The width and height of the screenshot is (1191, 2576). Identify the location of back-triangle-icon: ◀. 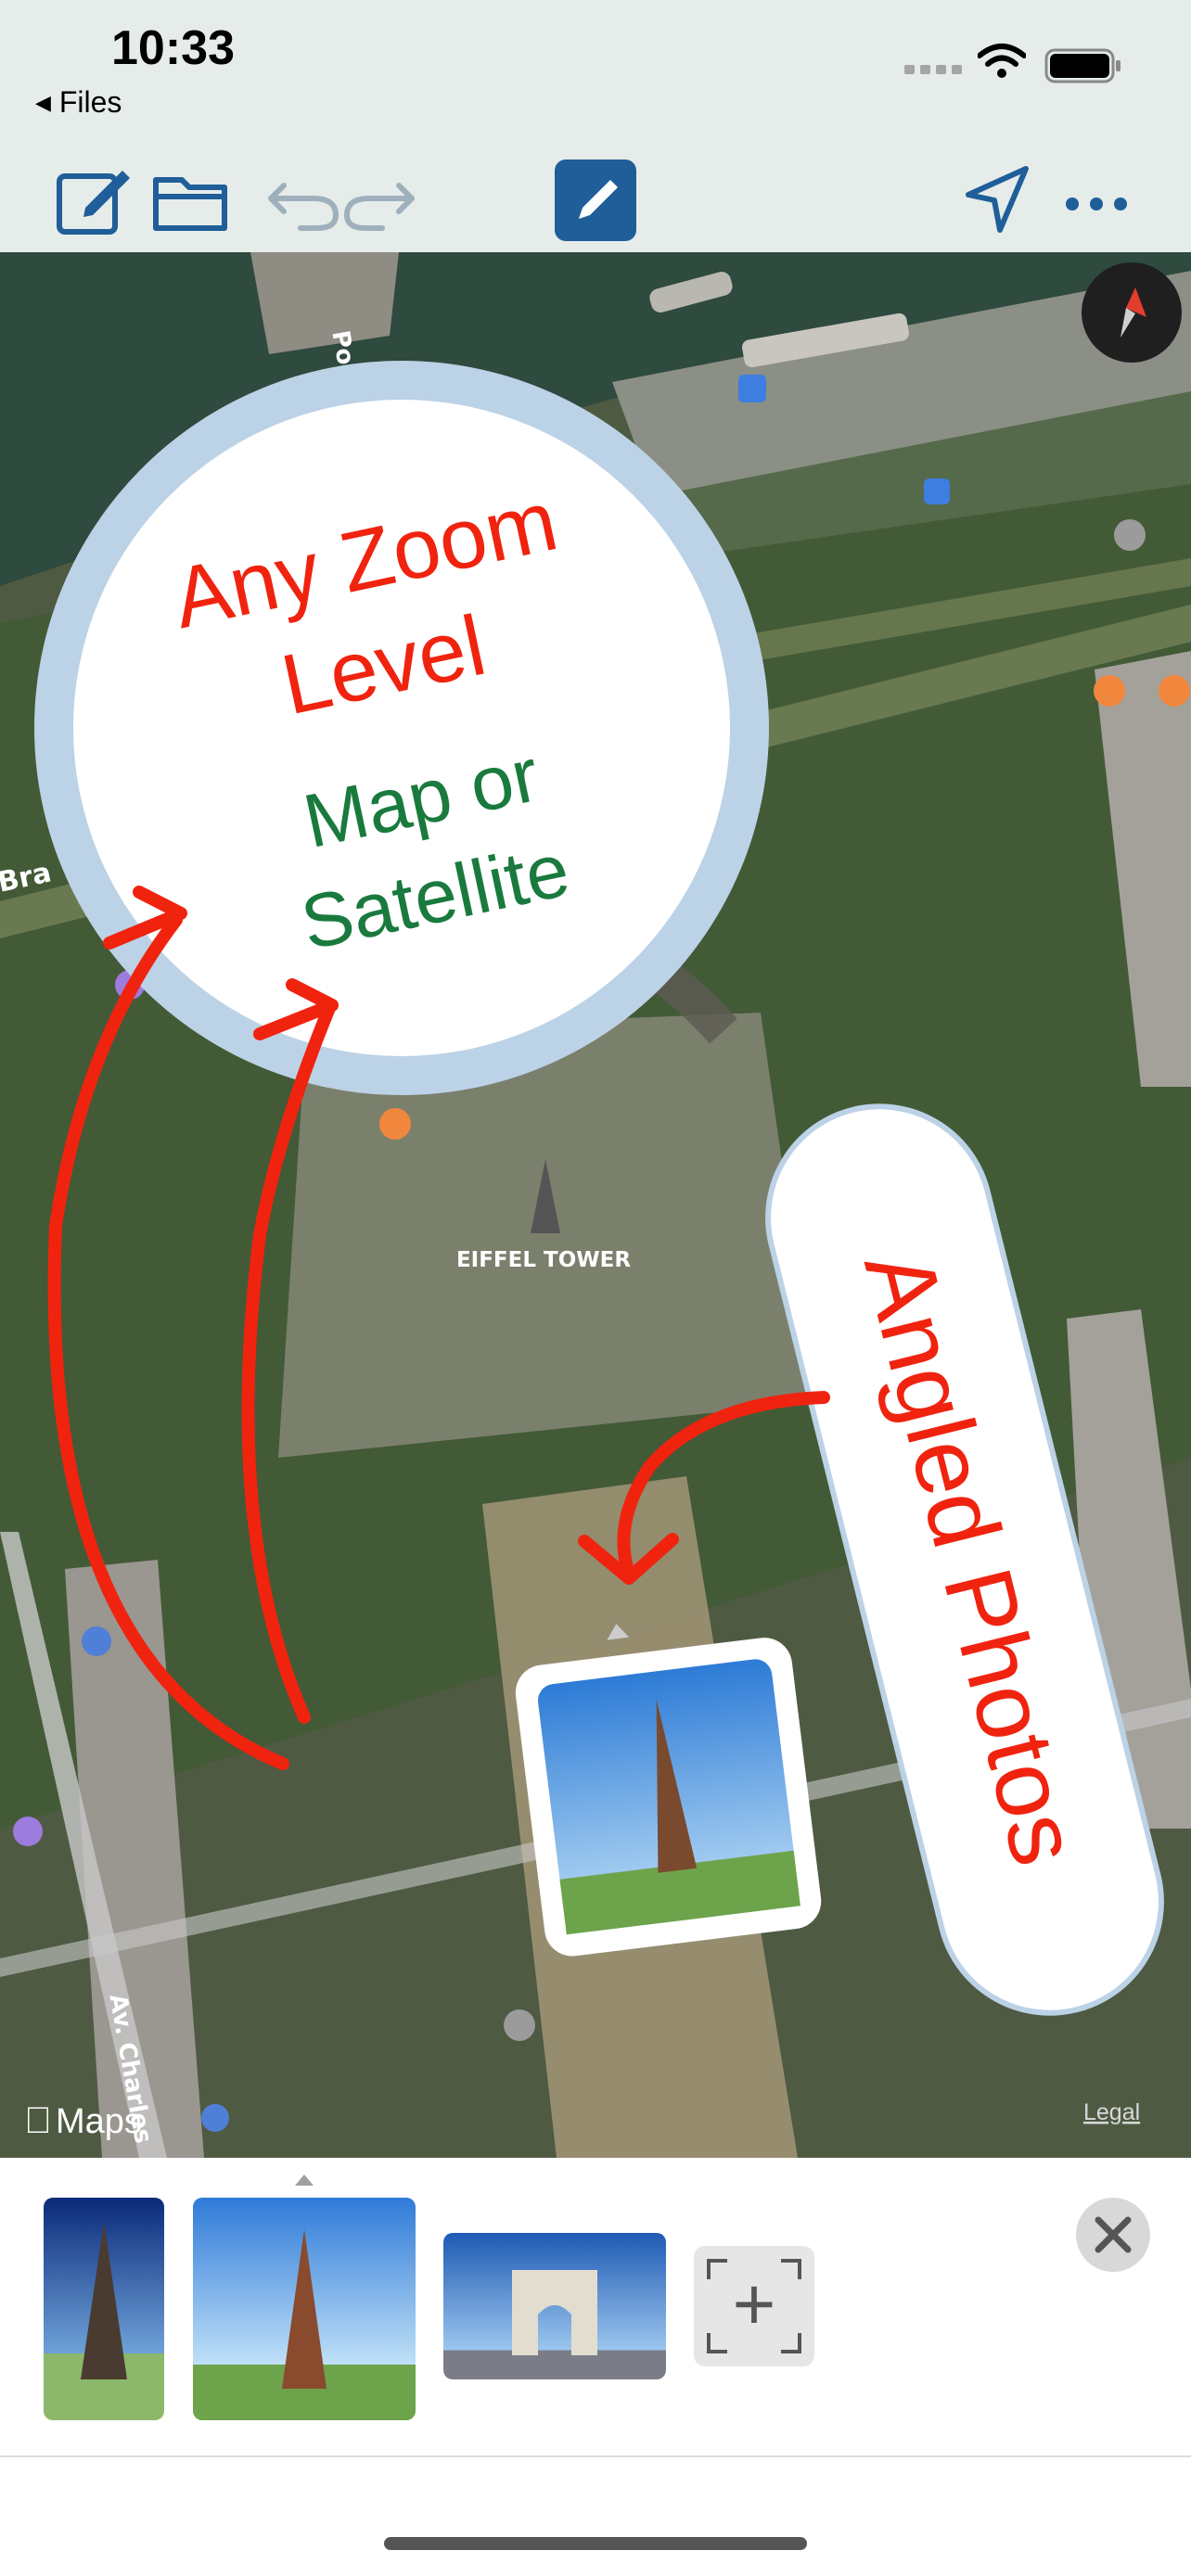
(43, 102).